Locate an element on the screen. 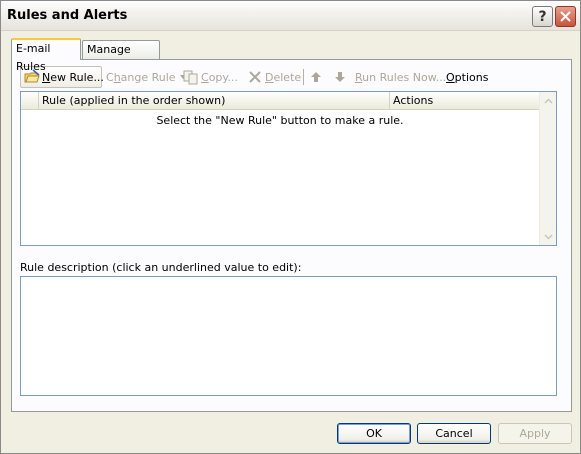  help-icon: ? is located at coordinates (542, 16).